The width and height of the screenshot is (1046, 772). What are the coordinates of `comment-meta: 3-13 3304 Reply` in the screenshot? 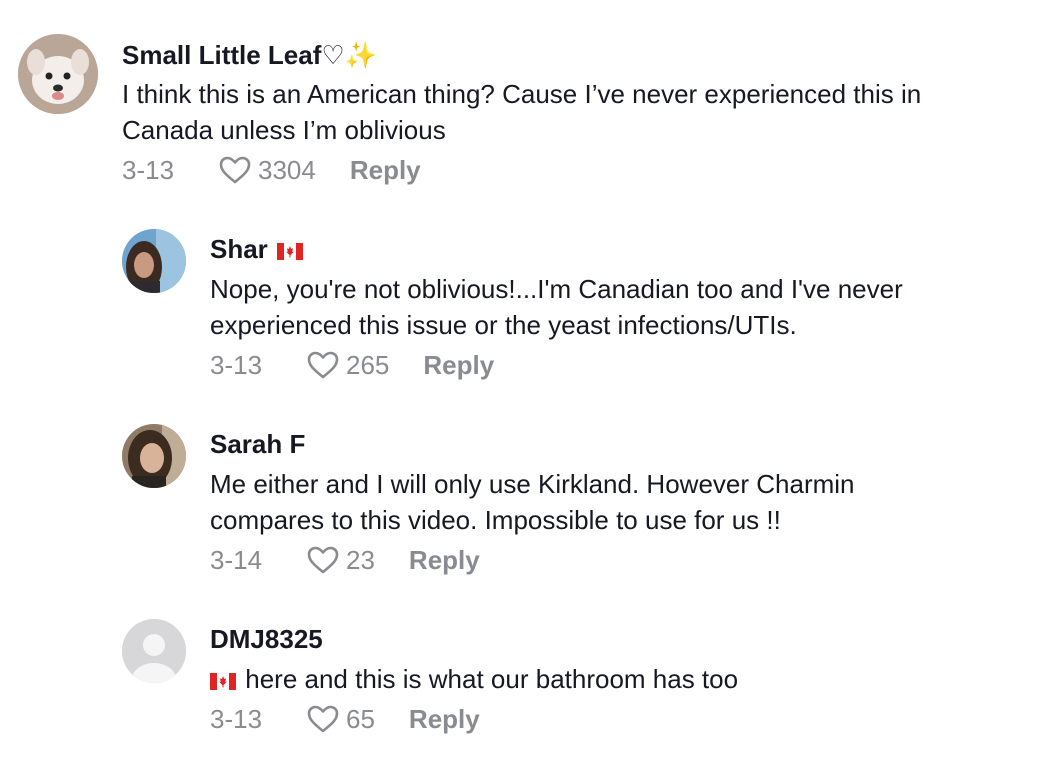 It's located at (271, 170).